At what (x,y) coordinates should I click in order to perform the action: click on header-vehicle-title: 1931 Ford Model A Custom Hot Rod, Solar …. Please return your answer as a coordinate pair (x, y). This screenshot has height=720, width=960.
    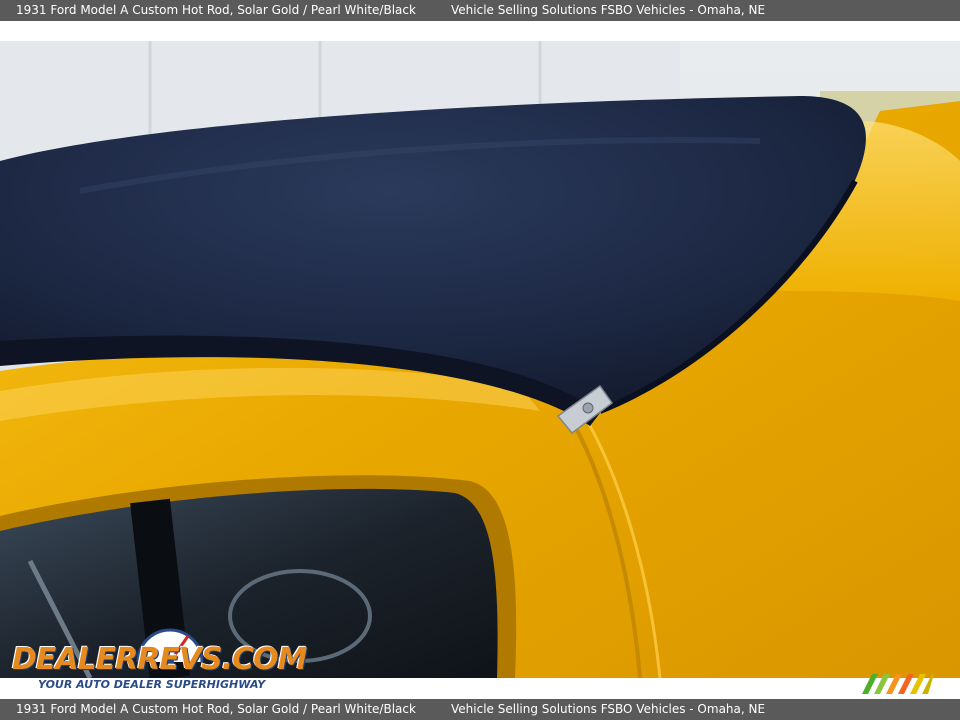
    Looking at the image, I should click on (216, 10).